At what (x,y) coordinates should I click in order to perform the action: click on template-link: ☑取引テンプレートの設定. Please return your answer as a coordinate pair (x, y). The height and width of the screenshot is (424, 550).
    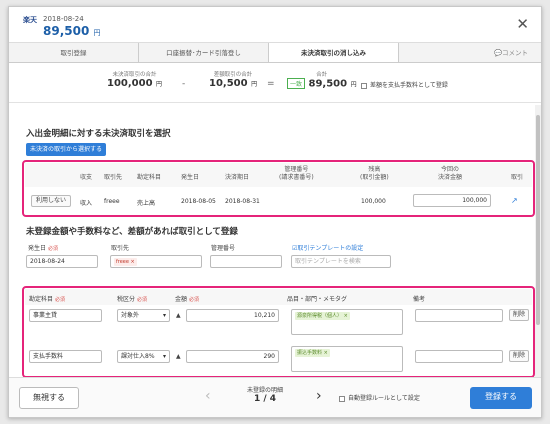
    Looking at the image, I should click on (327, 247).